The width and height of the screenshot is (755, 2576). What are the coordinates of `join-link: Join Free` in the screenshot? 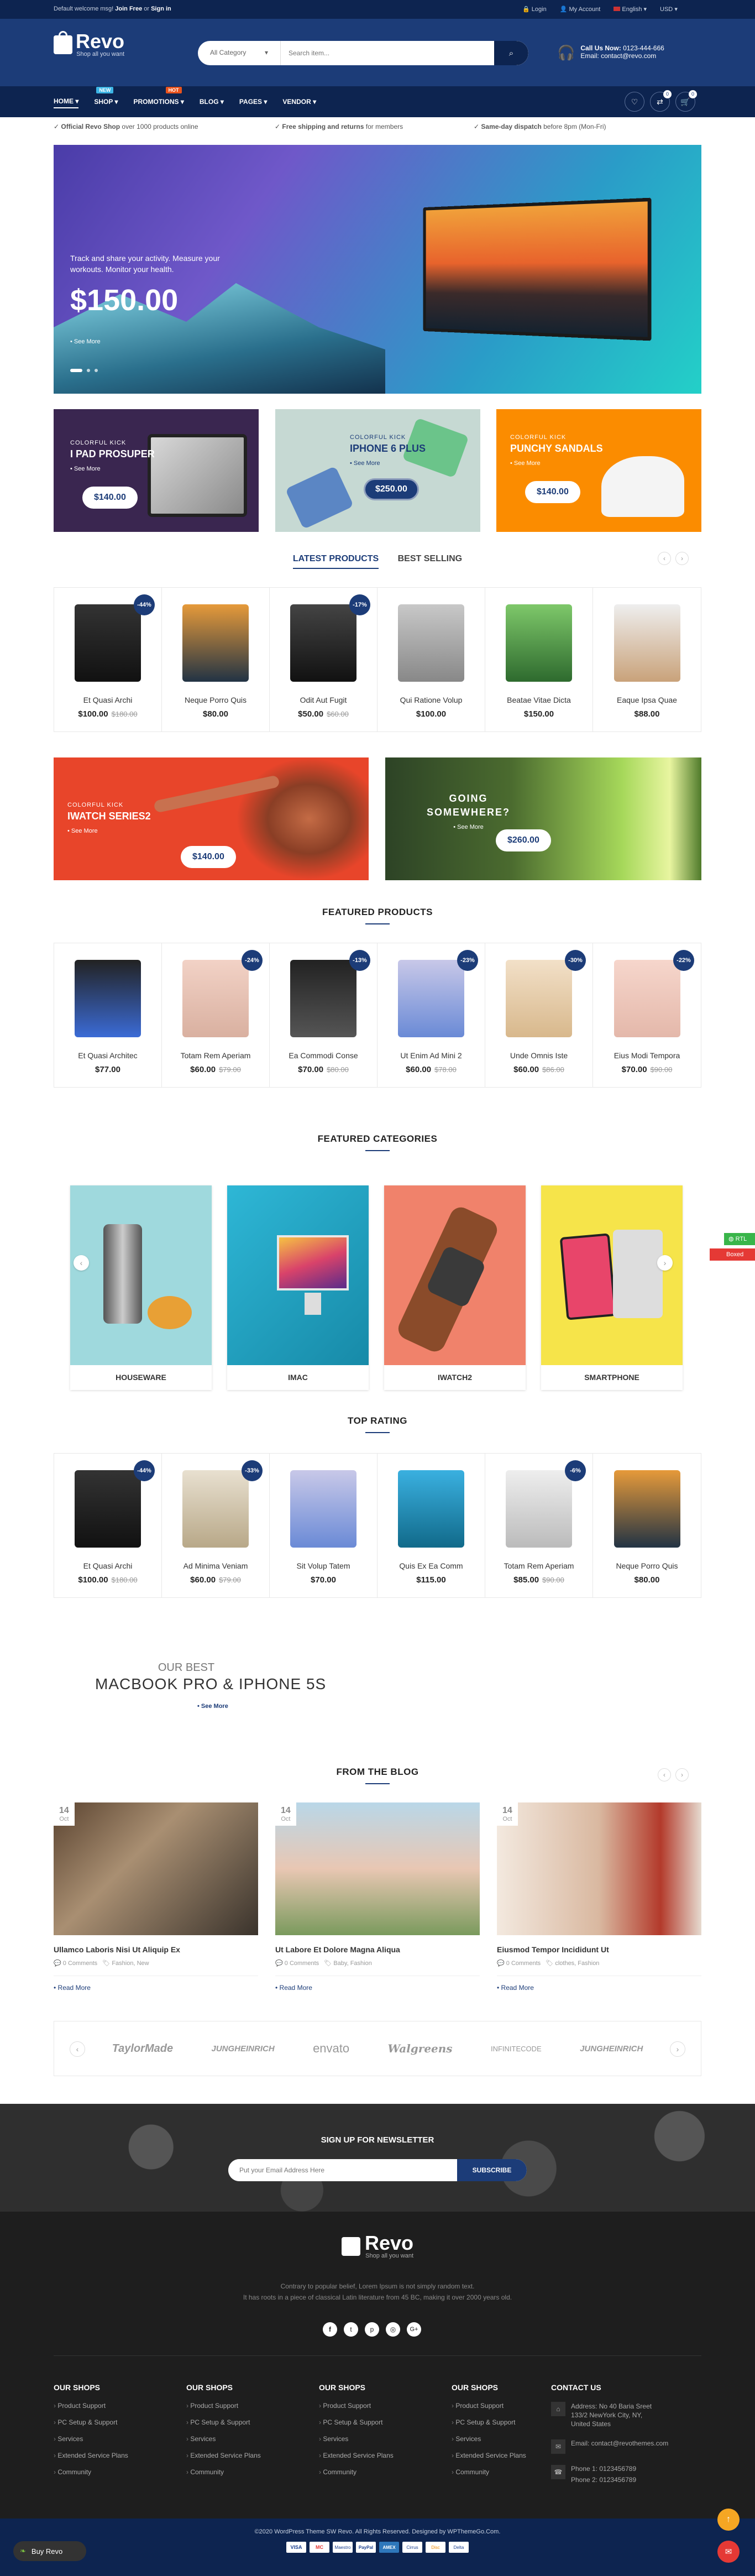 It's located at (128, 9).